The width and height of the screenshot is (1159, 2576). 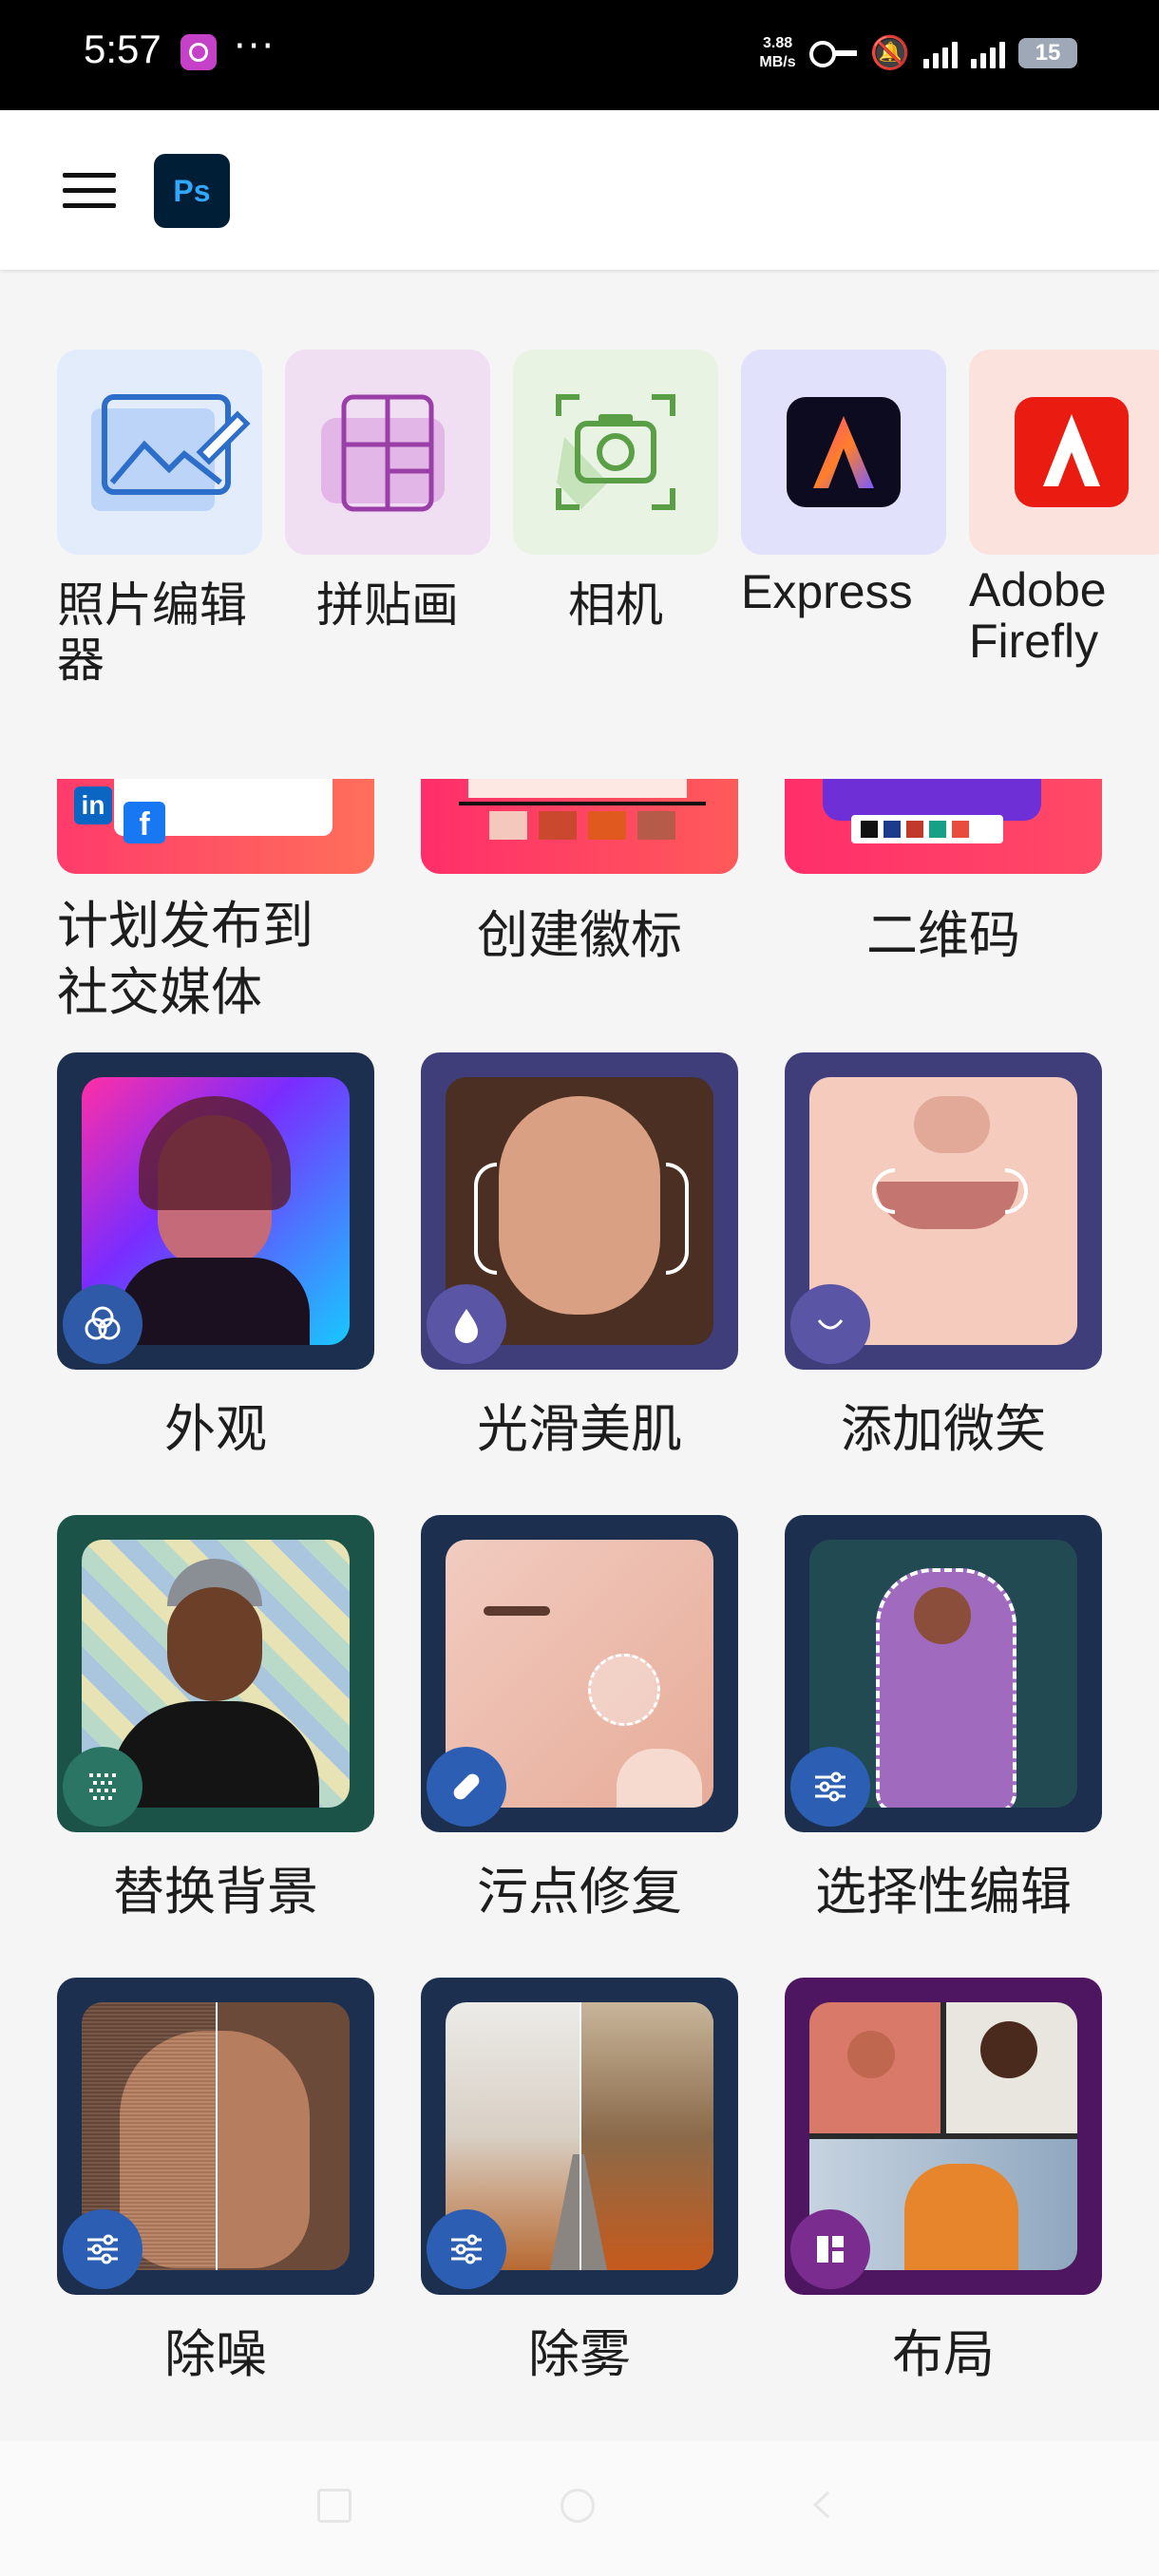 I want to click on quick-action-firefly: Adobe Firefly, so click(x=1064, y=508).